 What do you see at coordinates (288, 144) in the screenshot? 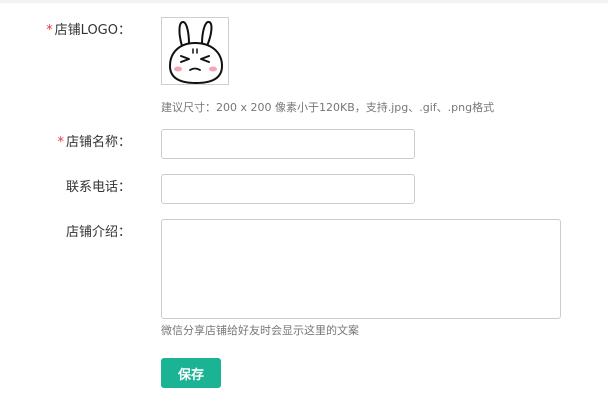
I see `shop-name-input` at bounding box center [288, 144].